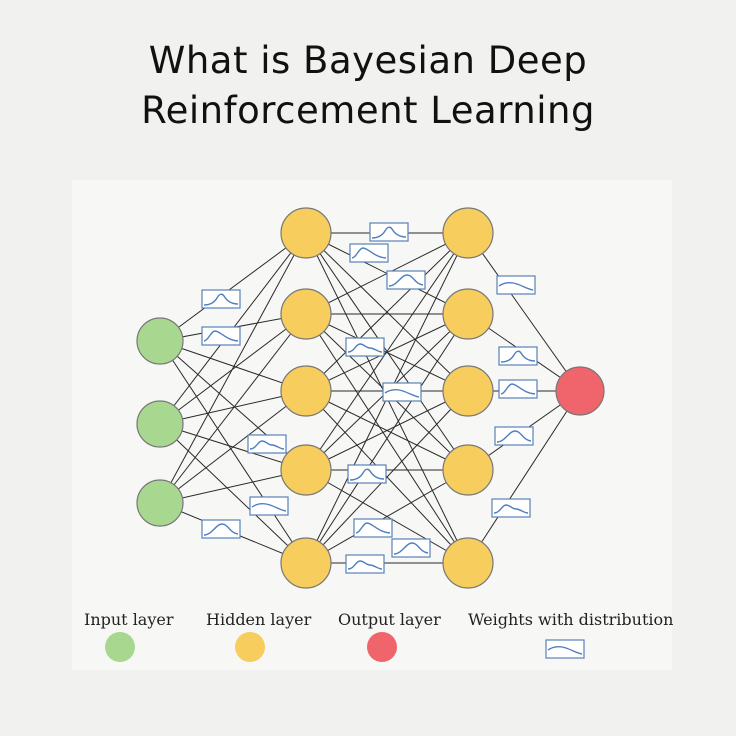 The width and height of the screenshot is (736, 736). Describe the element at coordinates (565, 649) in the screenshot. I see `legend-weight-icon` at that location.